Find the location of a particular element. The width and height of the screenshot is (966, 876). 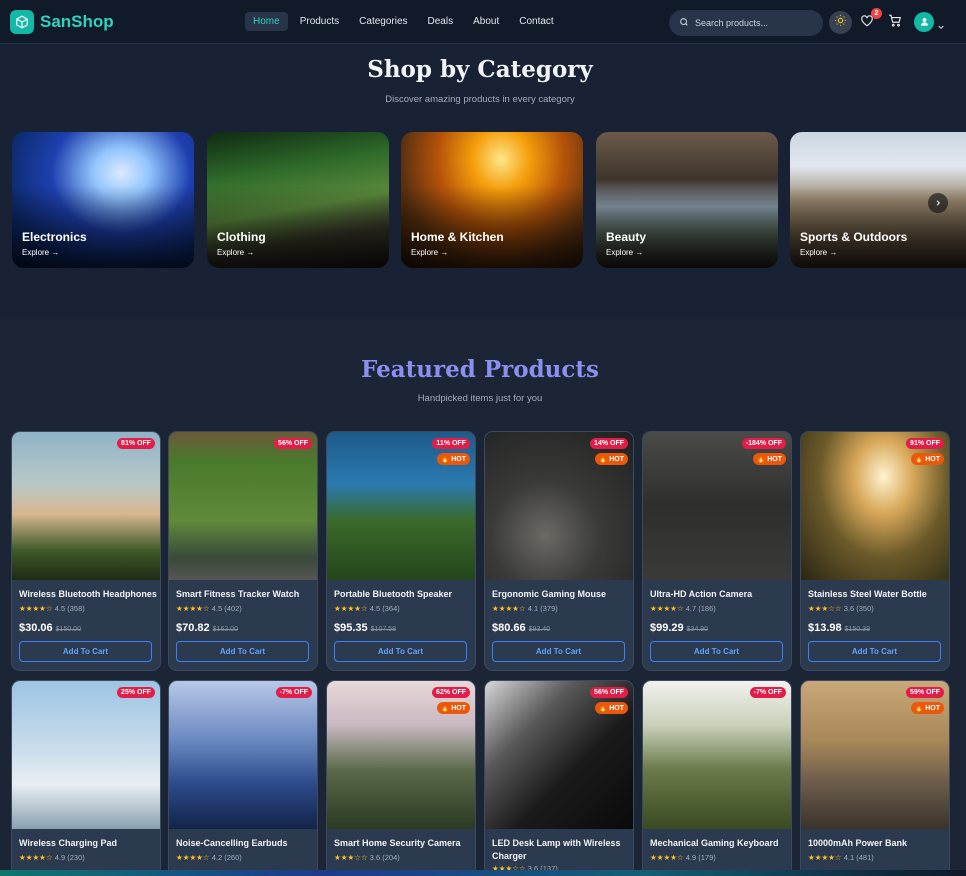

original-price: $93.40 is located at coordinates (539, 629).